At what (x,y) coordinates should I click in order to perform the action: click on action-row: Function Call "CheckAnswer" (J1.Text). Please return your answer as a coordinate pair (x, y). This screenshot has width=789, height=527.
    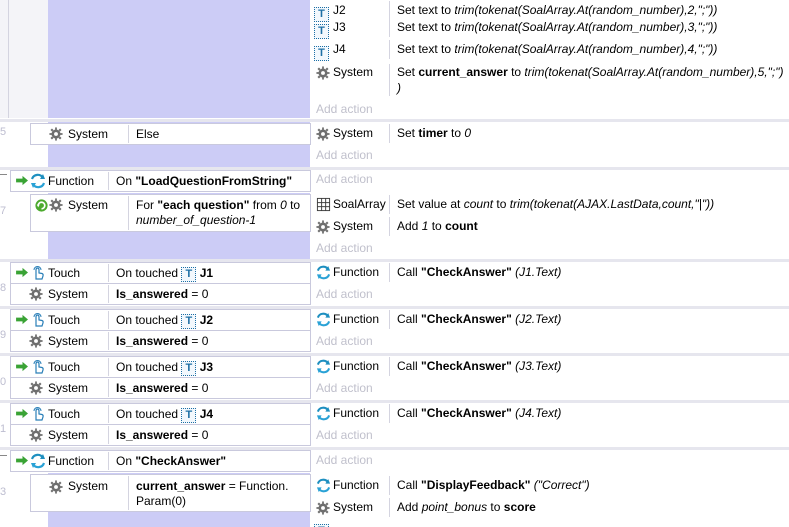
    Looking at the image, I should click on (551, 272).